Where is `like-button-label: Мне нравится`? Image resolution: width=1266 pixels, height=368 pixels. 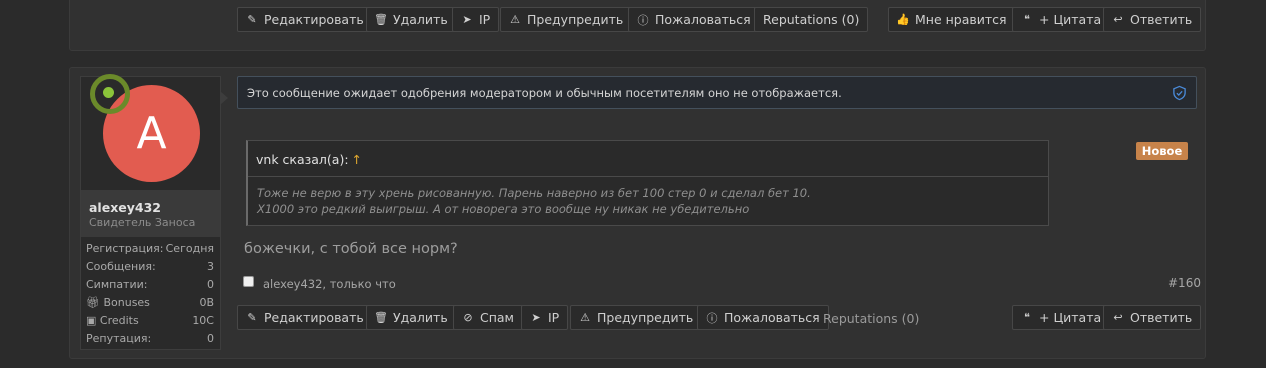
like-button-label: Мне нравится is located at coordinates (961, 19).